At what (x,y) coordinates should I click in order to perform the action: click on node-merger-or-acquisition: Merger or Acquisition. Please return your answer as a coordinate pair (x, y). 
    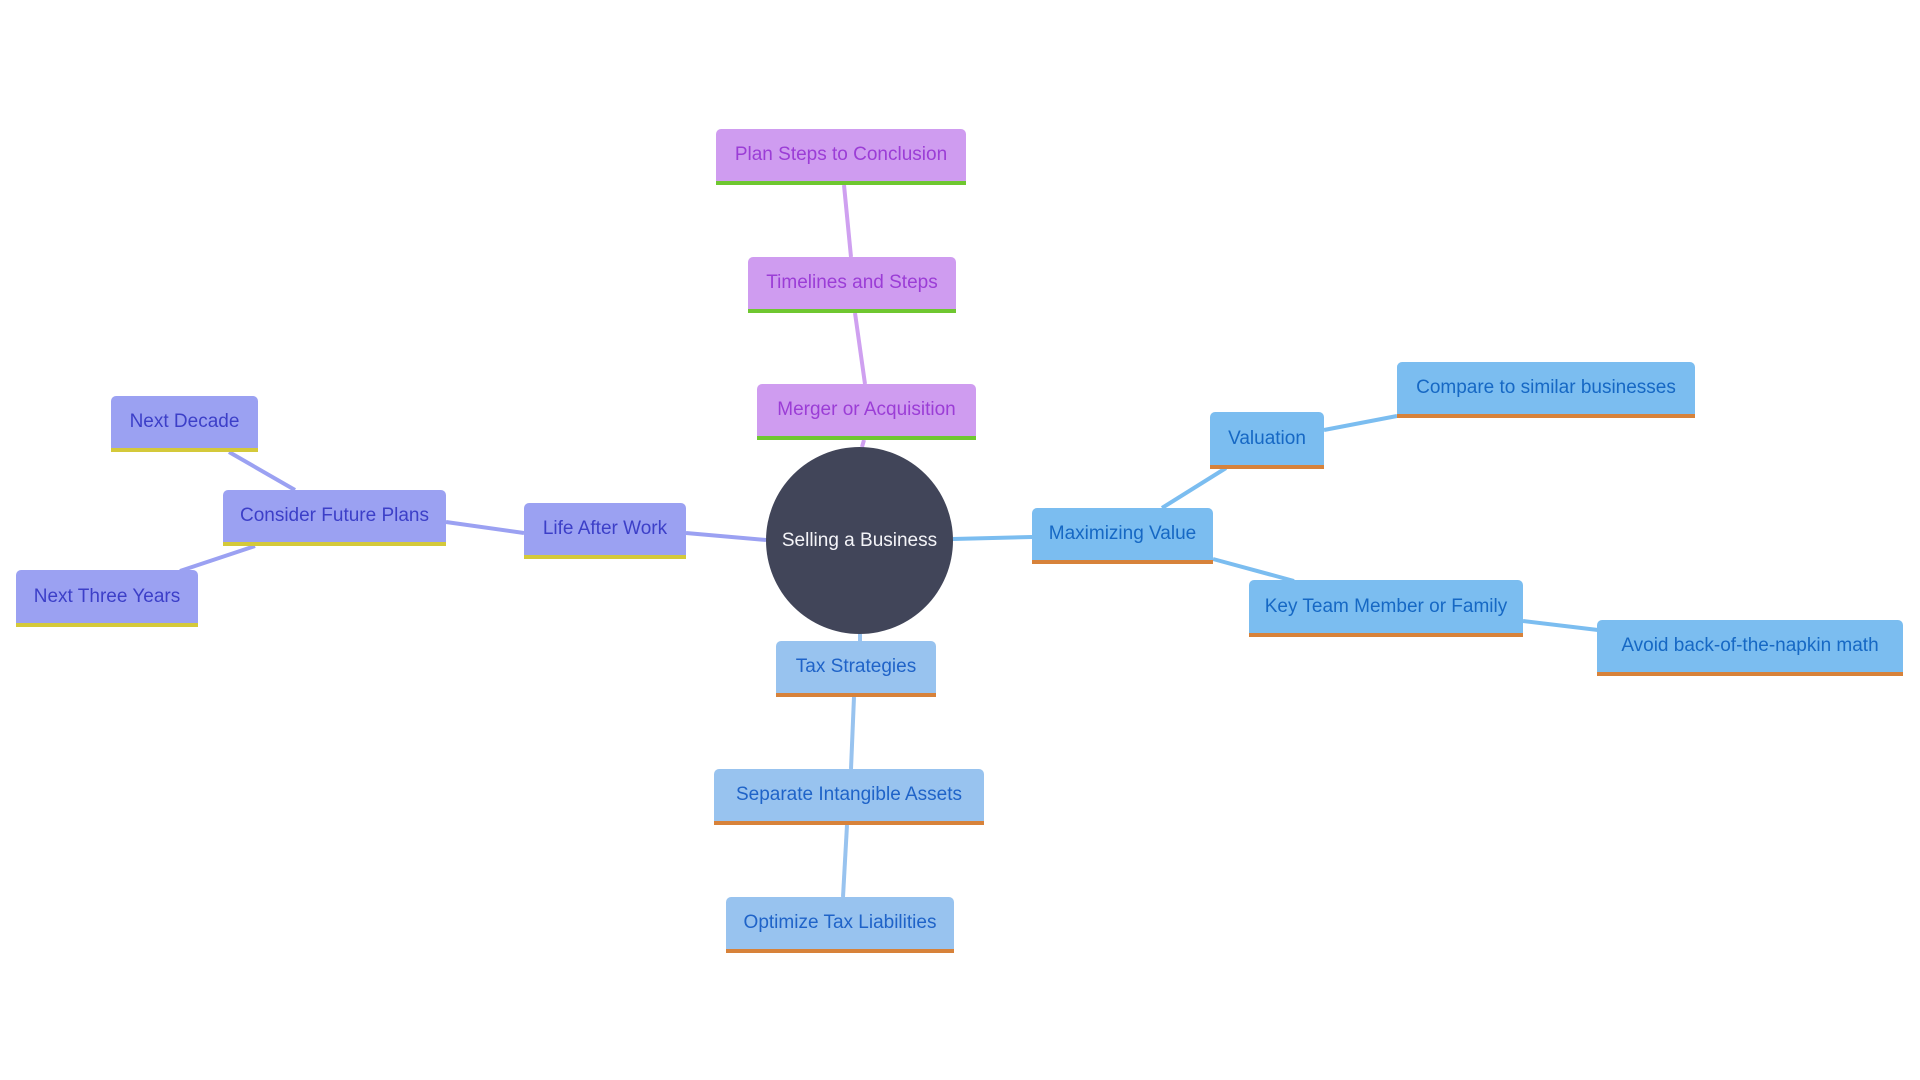
    Looking at the image, I should click on (866, 412).